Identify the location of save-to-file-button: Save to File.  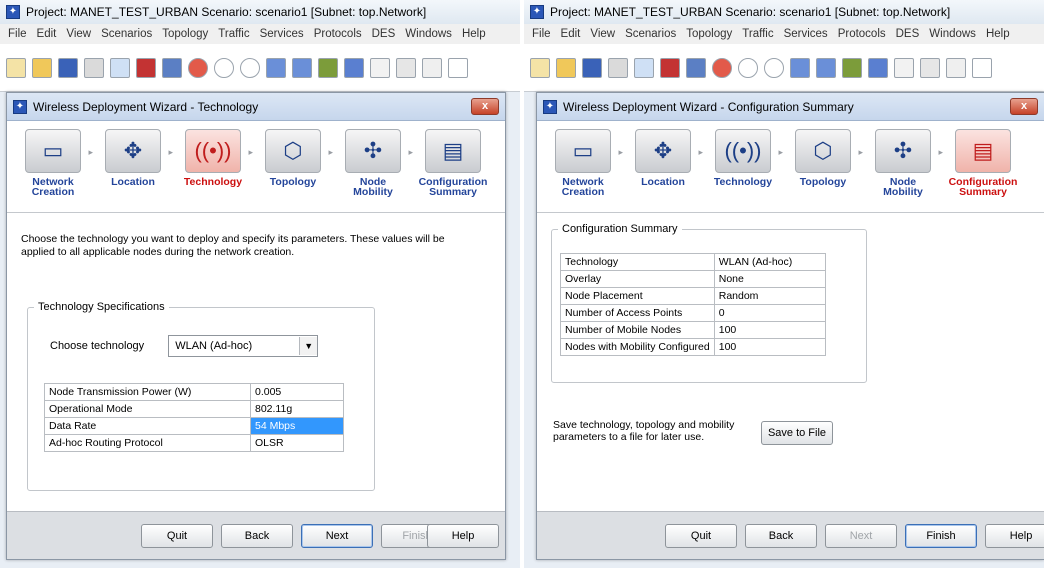
(797, 433).